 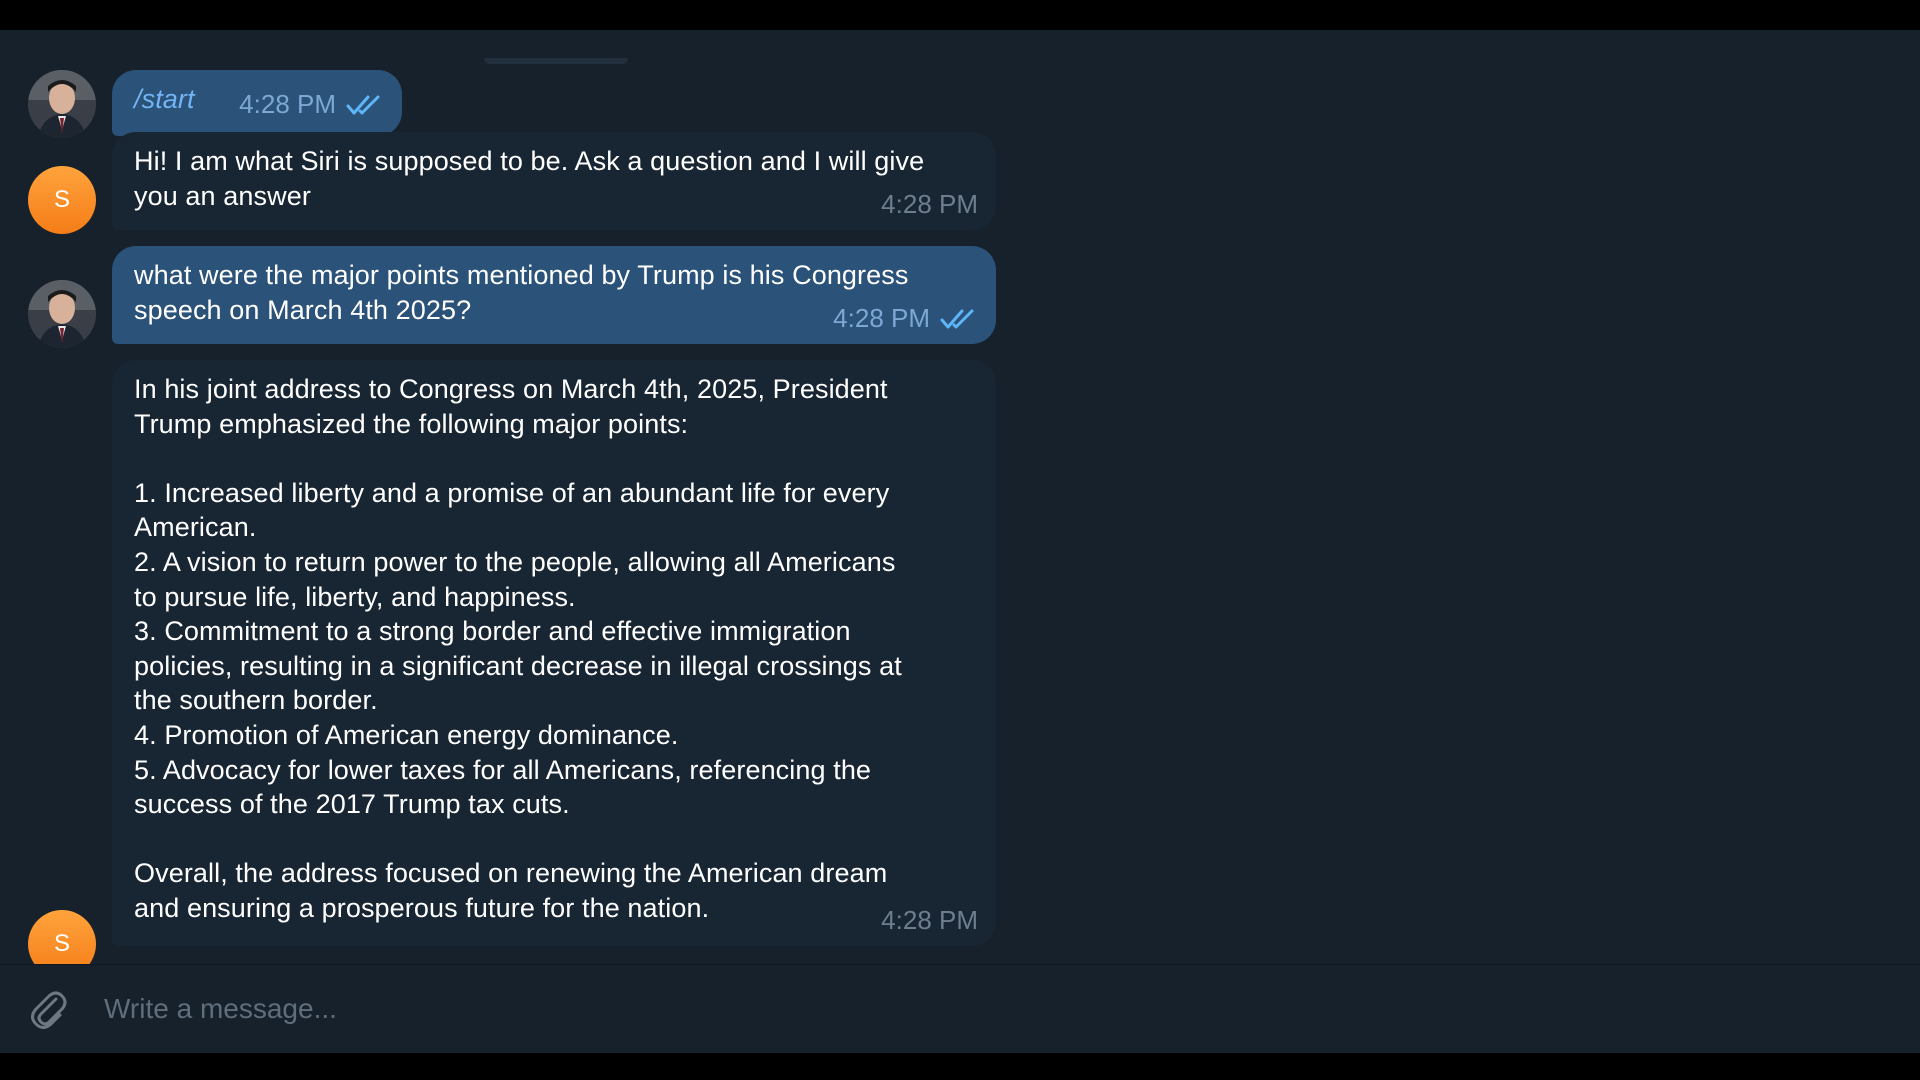 What do you see at coordinates (954, 1009) in the screenshot?
I see `message-input` at bounding box center [954, 1009].